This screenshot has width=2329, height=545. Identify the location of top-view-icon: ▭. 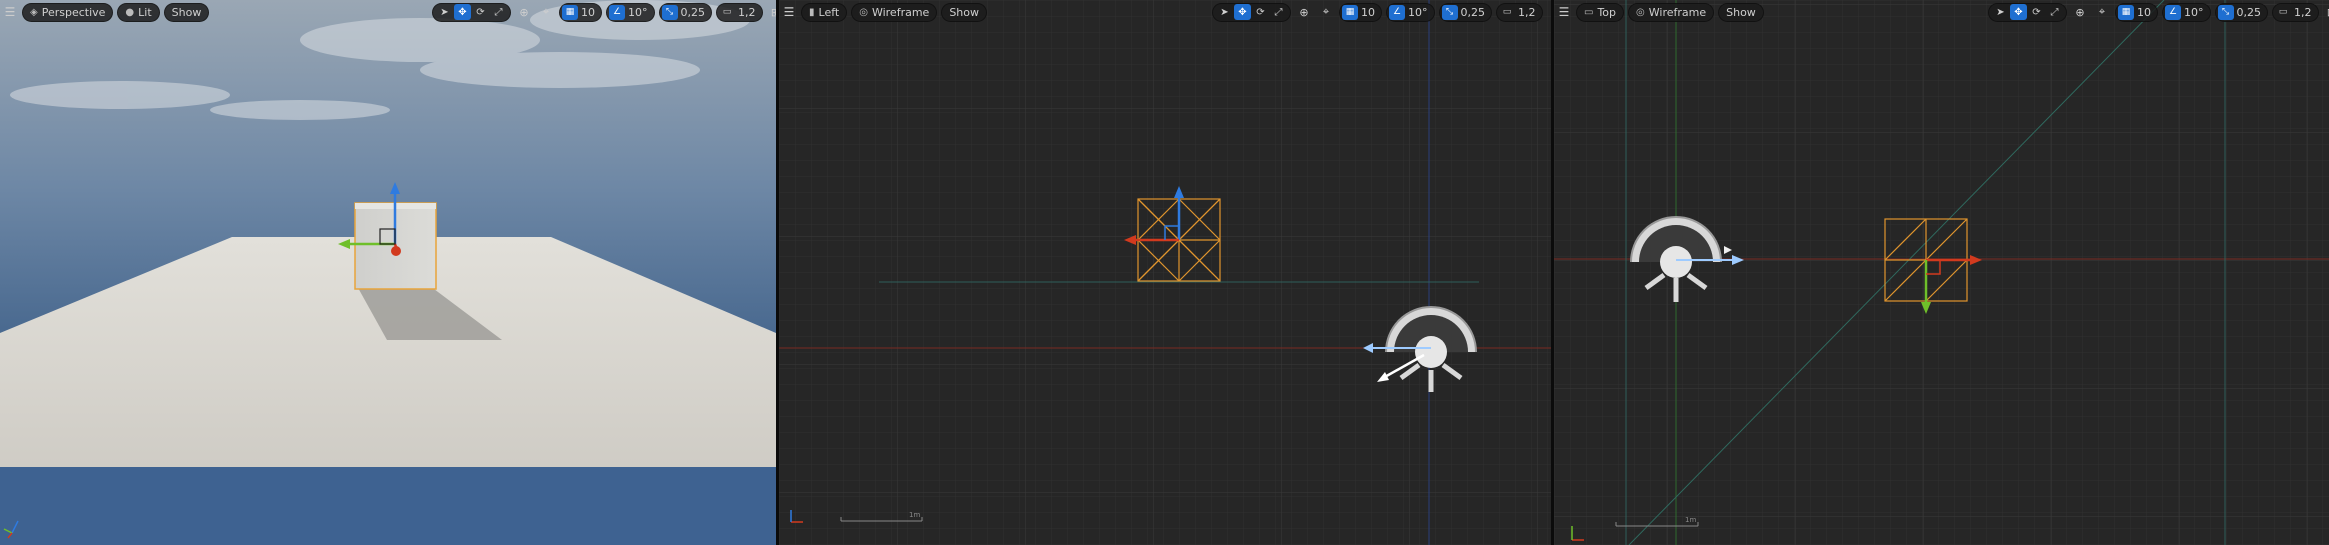
(1589, 12).